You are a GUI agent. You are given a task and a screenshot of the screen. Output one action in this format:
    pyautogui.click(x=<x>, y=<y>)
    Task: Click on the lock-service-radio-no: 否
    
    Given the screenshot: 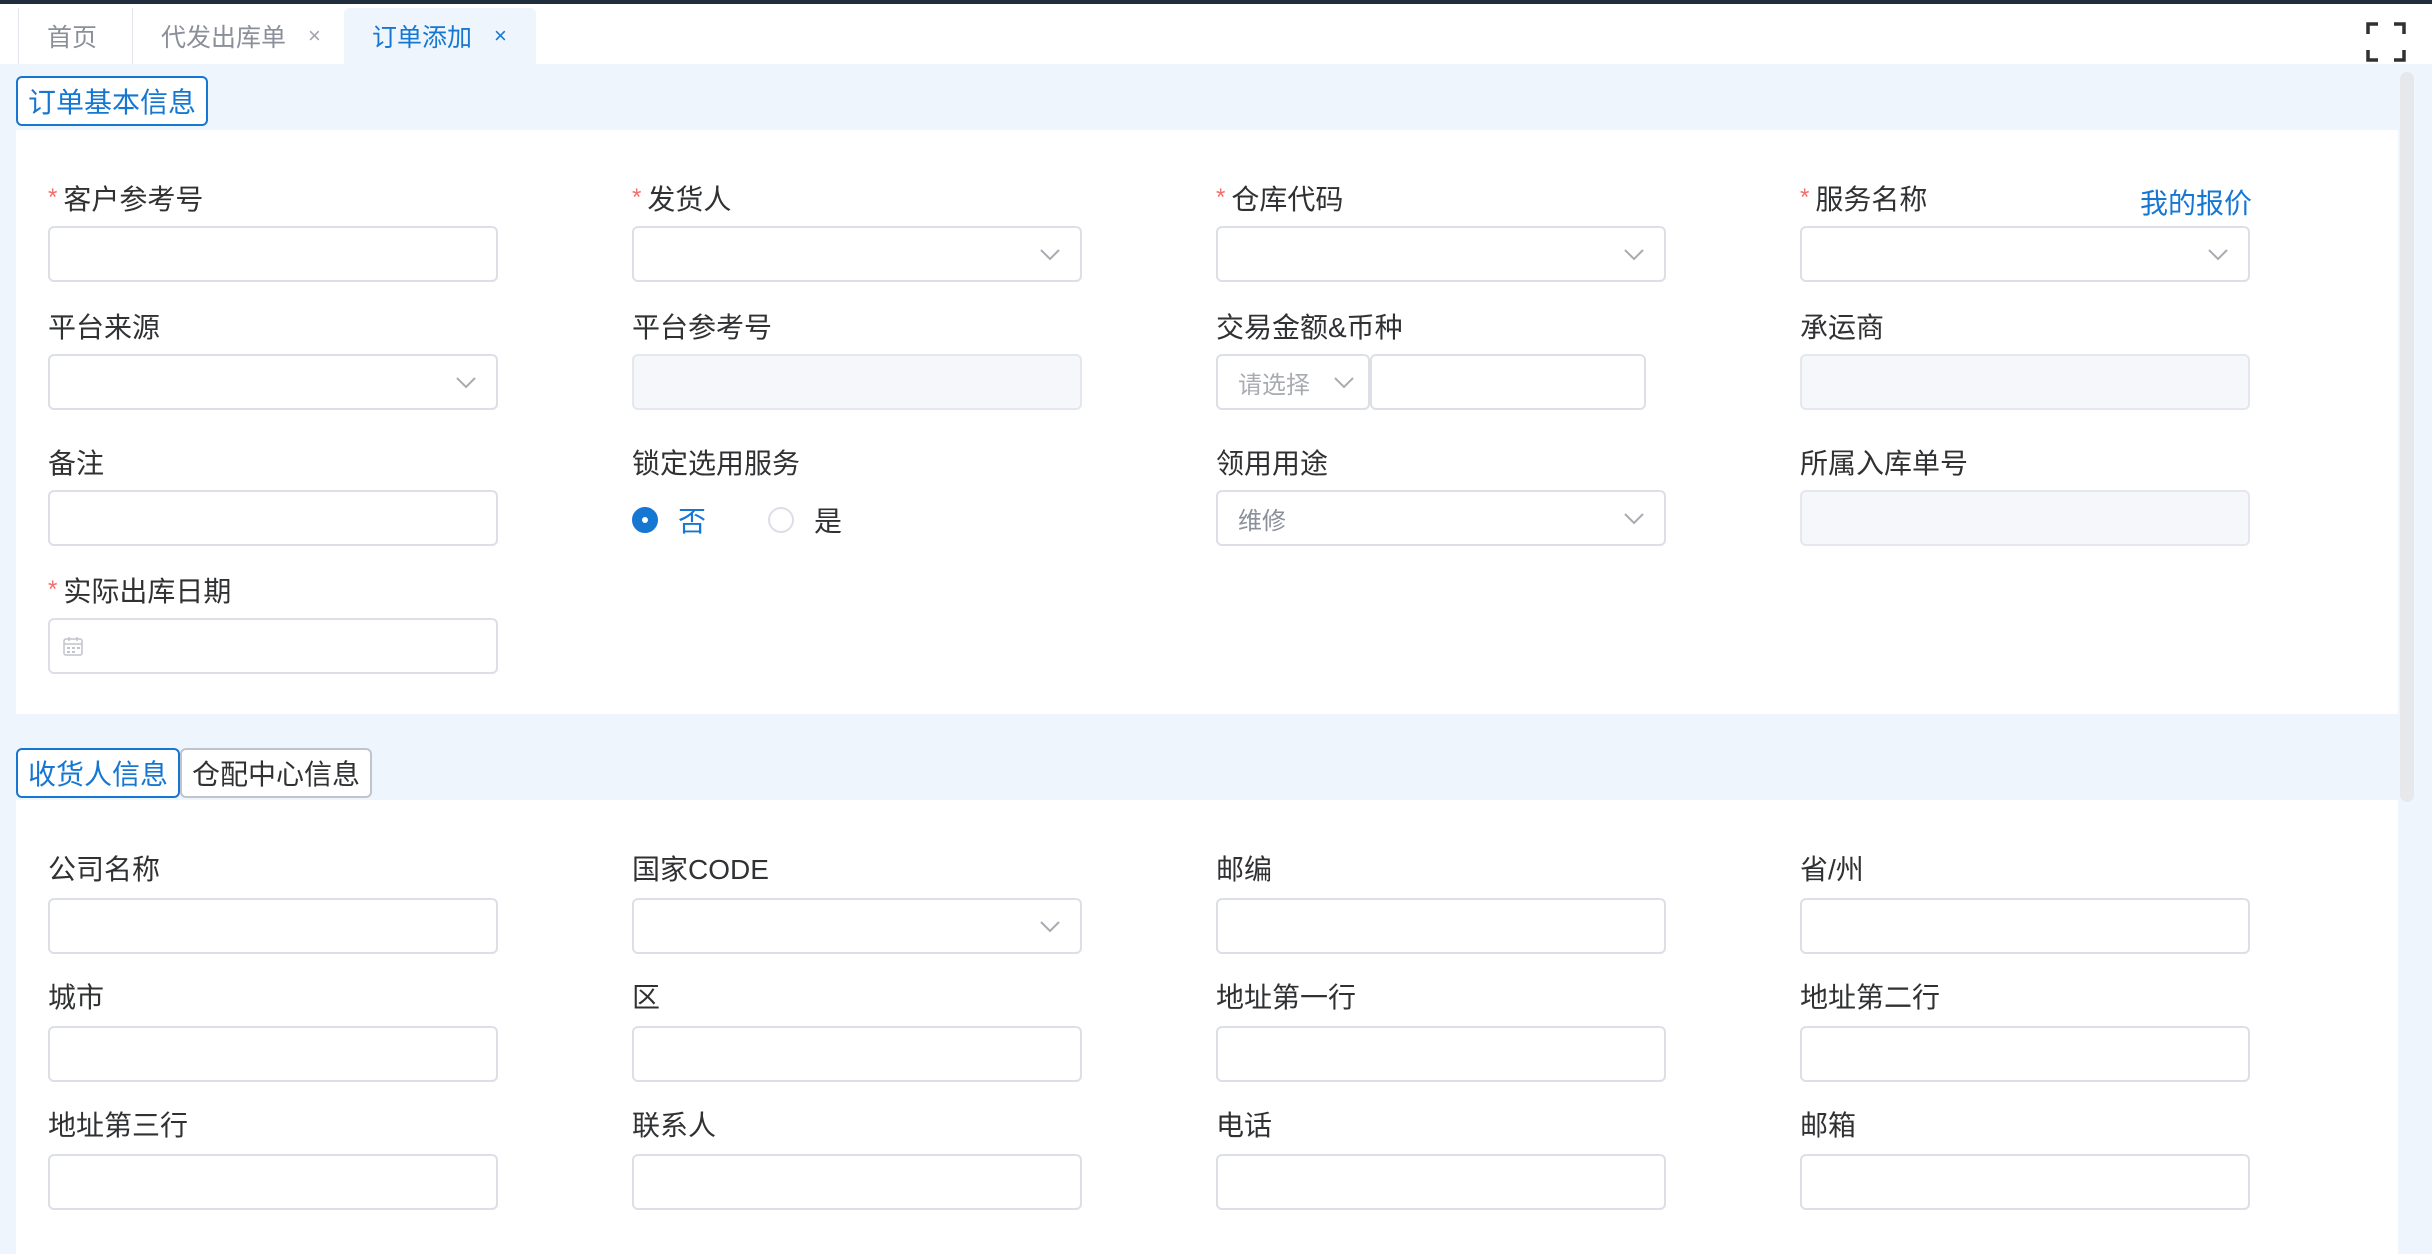 What is the action you would take?
    pyautogui.click(x=669, y=520)
    